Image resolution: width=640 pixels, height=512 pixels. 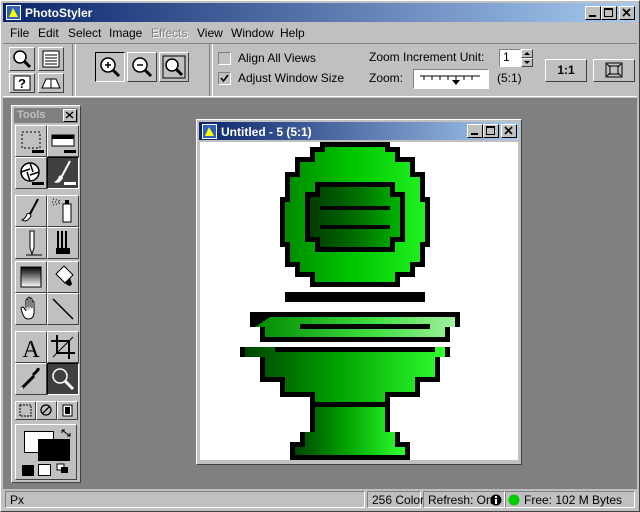 What do you see at coordinates (59, 13) in the screenshot?
I see `app-title: PhotoStyler` at bounding box center [59, 13].